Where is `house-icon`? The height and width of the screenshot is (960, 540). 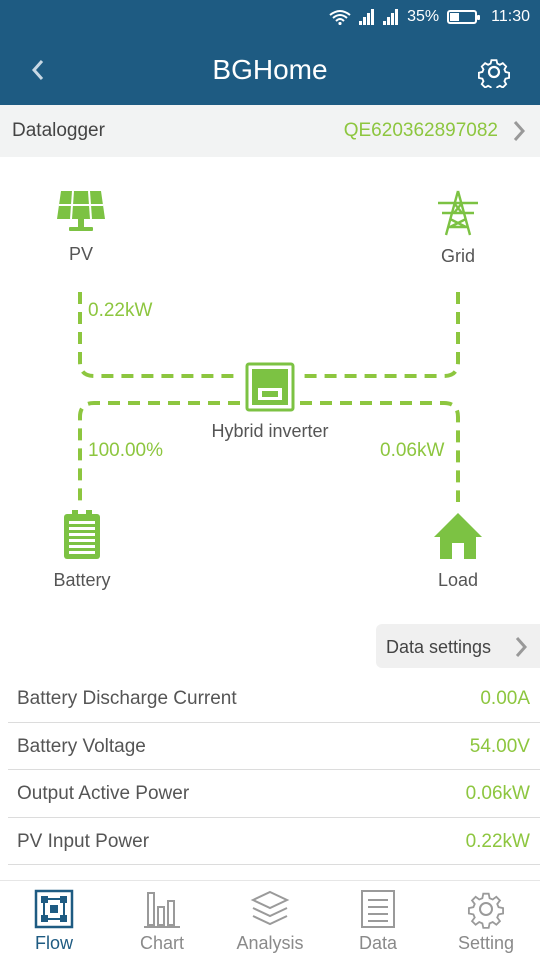
house-icon is located at coordinates (458, 536).